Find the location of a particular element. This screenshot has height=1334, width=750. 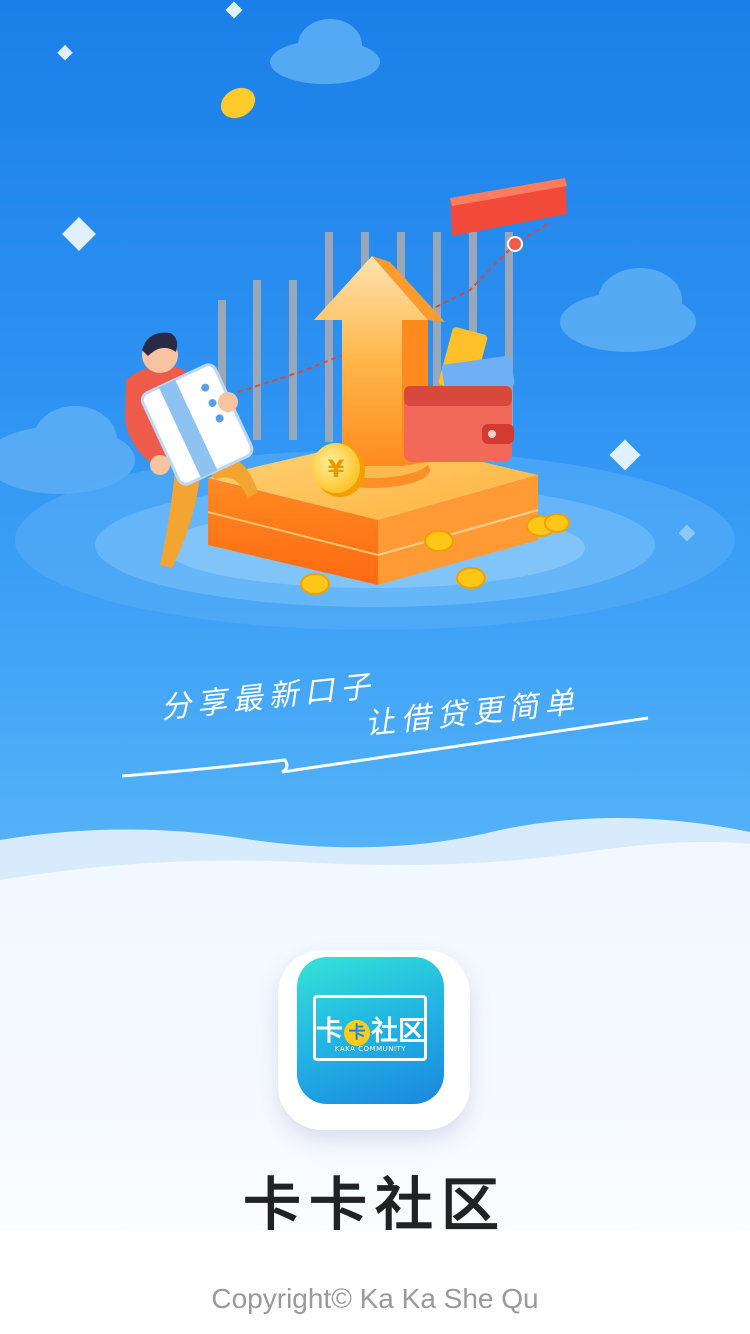

app-logo-icon: 卡卡社区 KAKA COMMUNITY is located at coordinates (370, 1030).